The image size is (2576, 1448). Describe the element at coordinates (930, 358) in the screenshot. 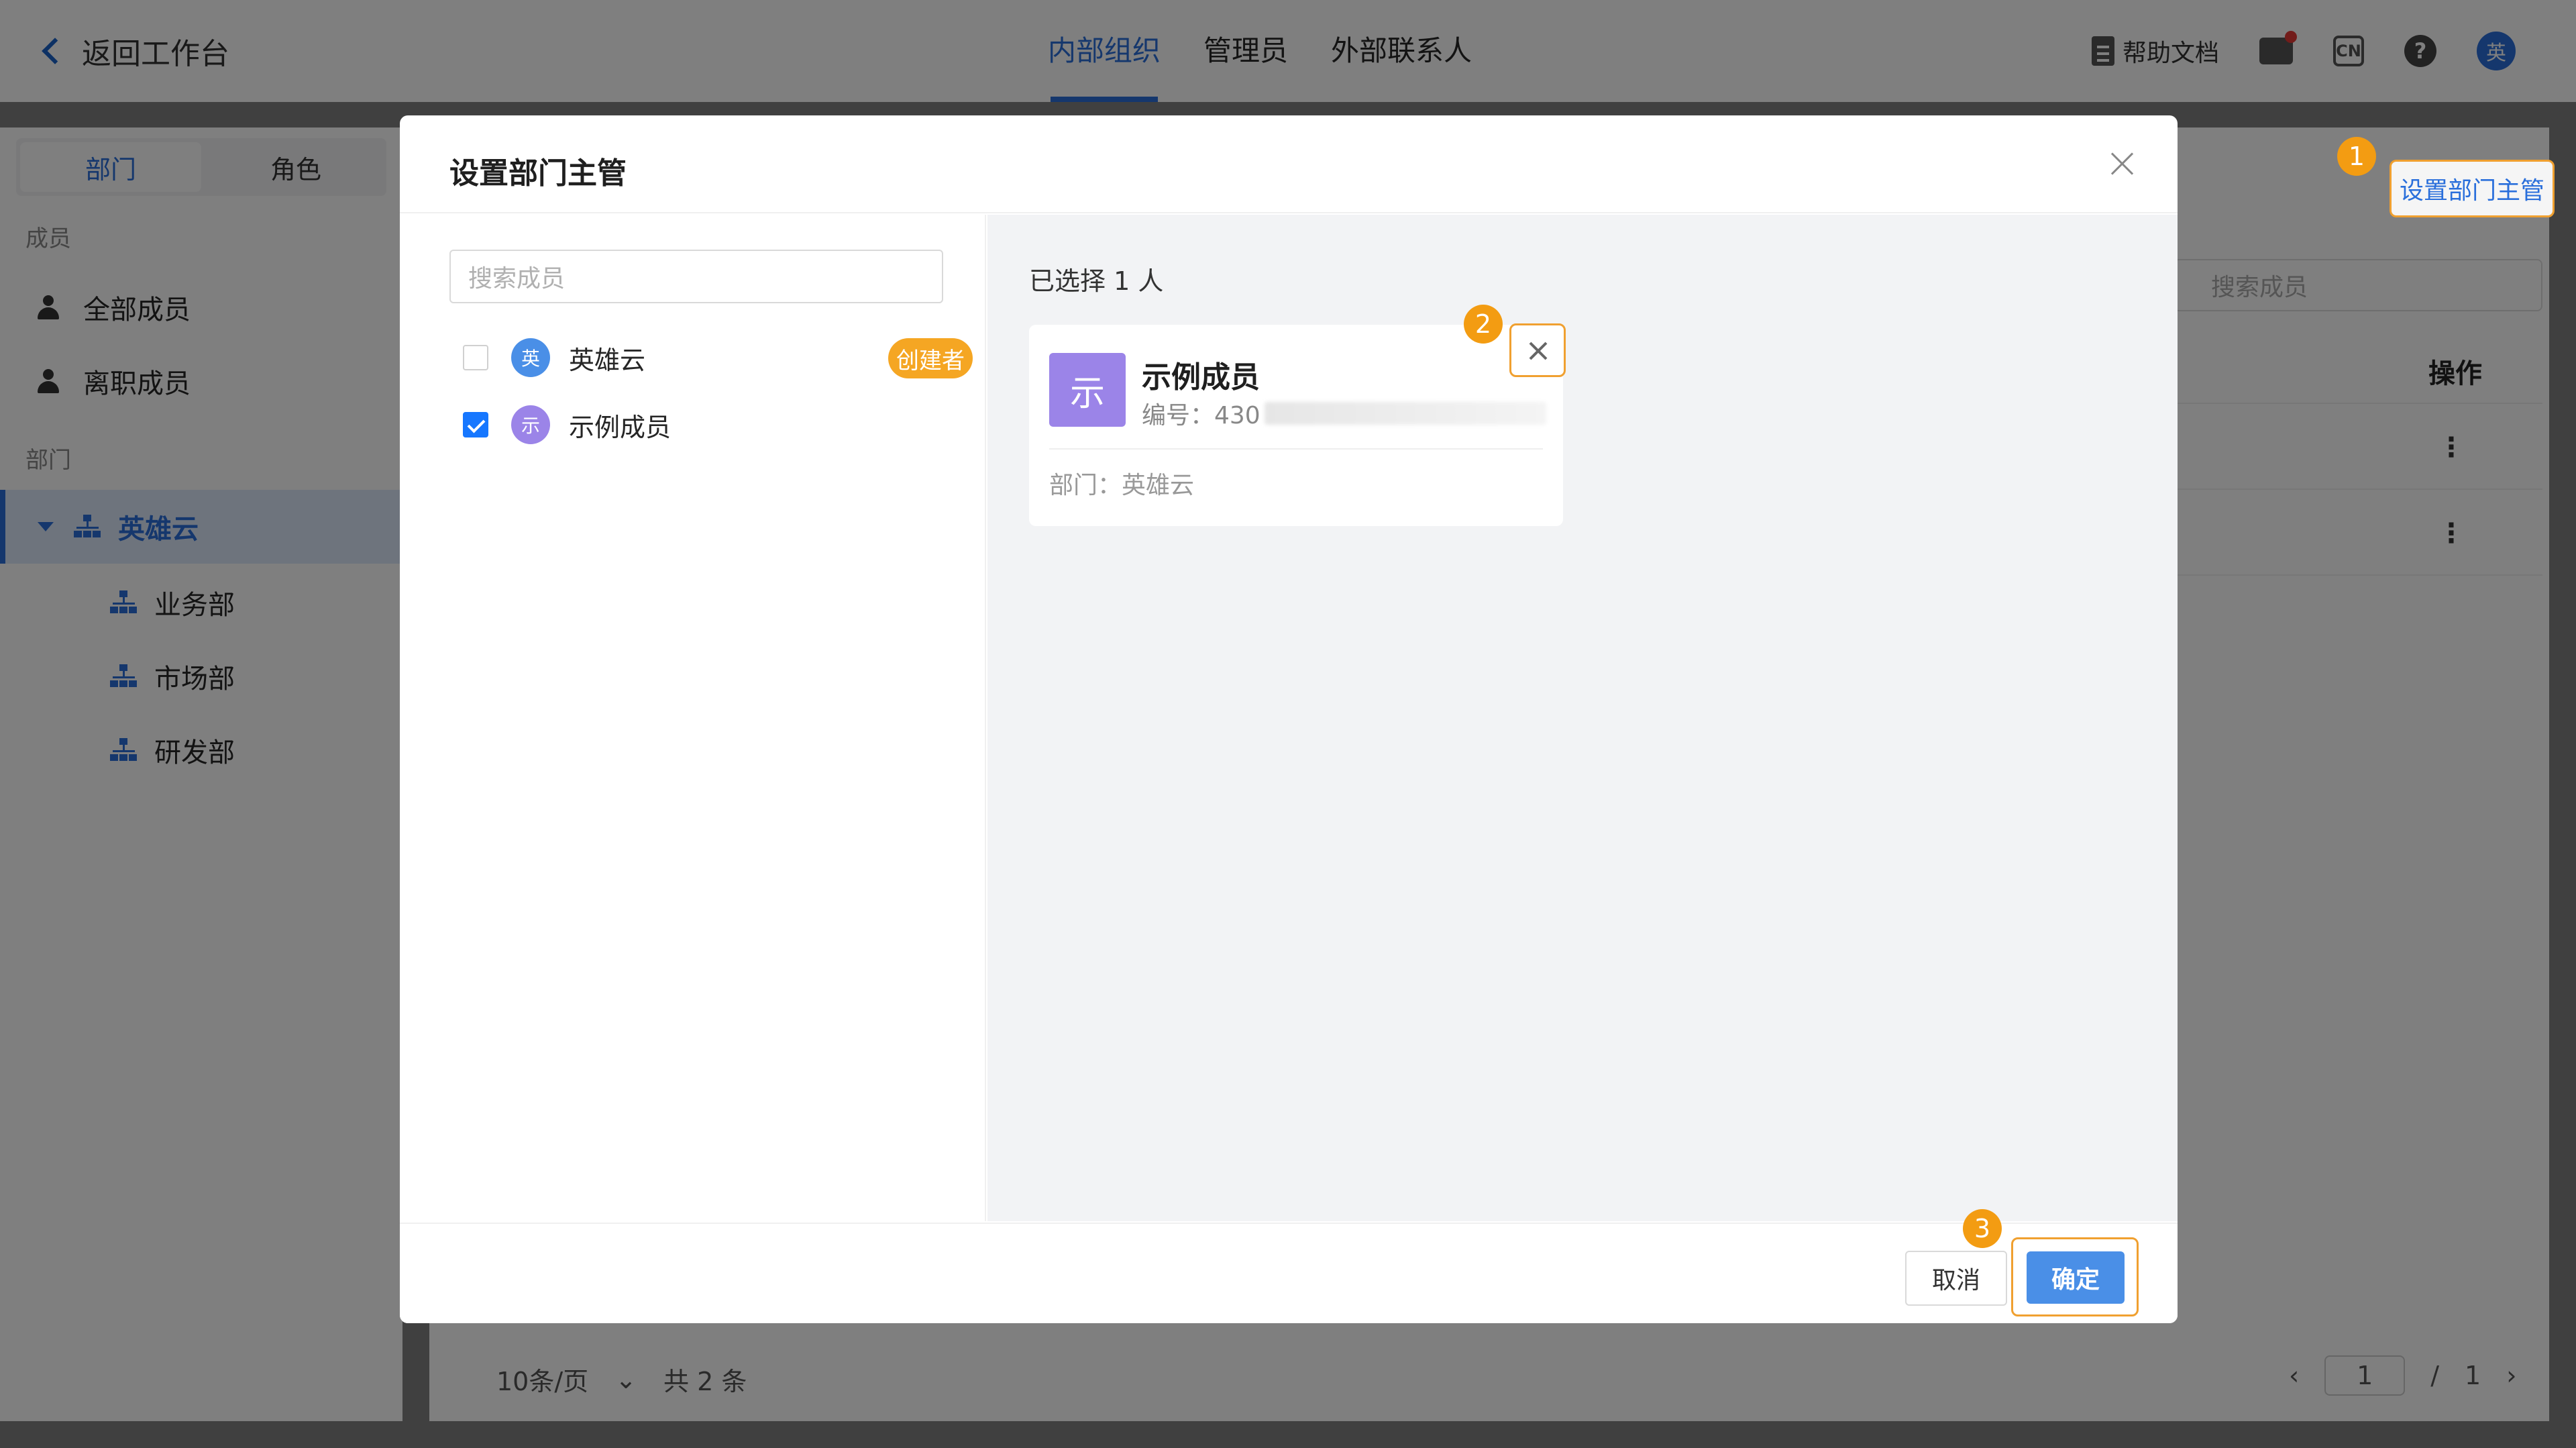

I see `creator-badge: 创建者` at that location.